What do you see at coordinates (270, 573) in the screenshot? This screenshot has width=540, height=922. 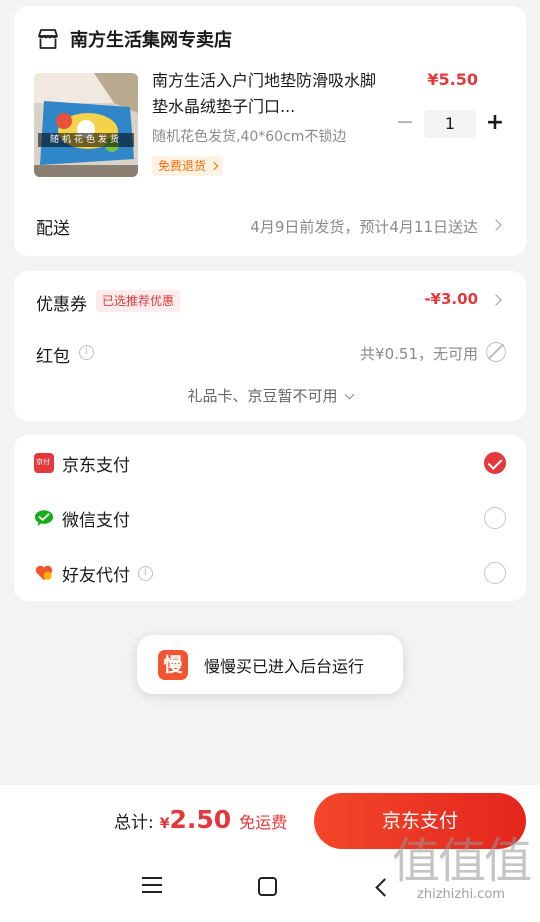 I see `payment-option-friend: 好友代付 i` at bounding box center [270, 573].